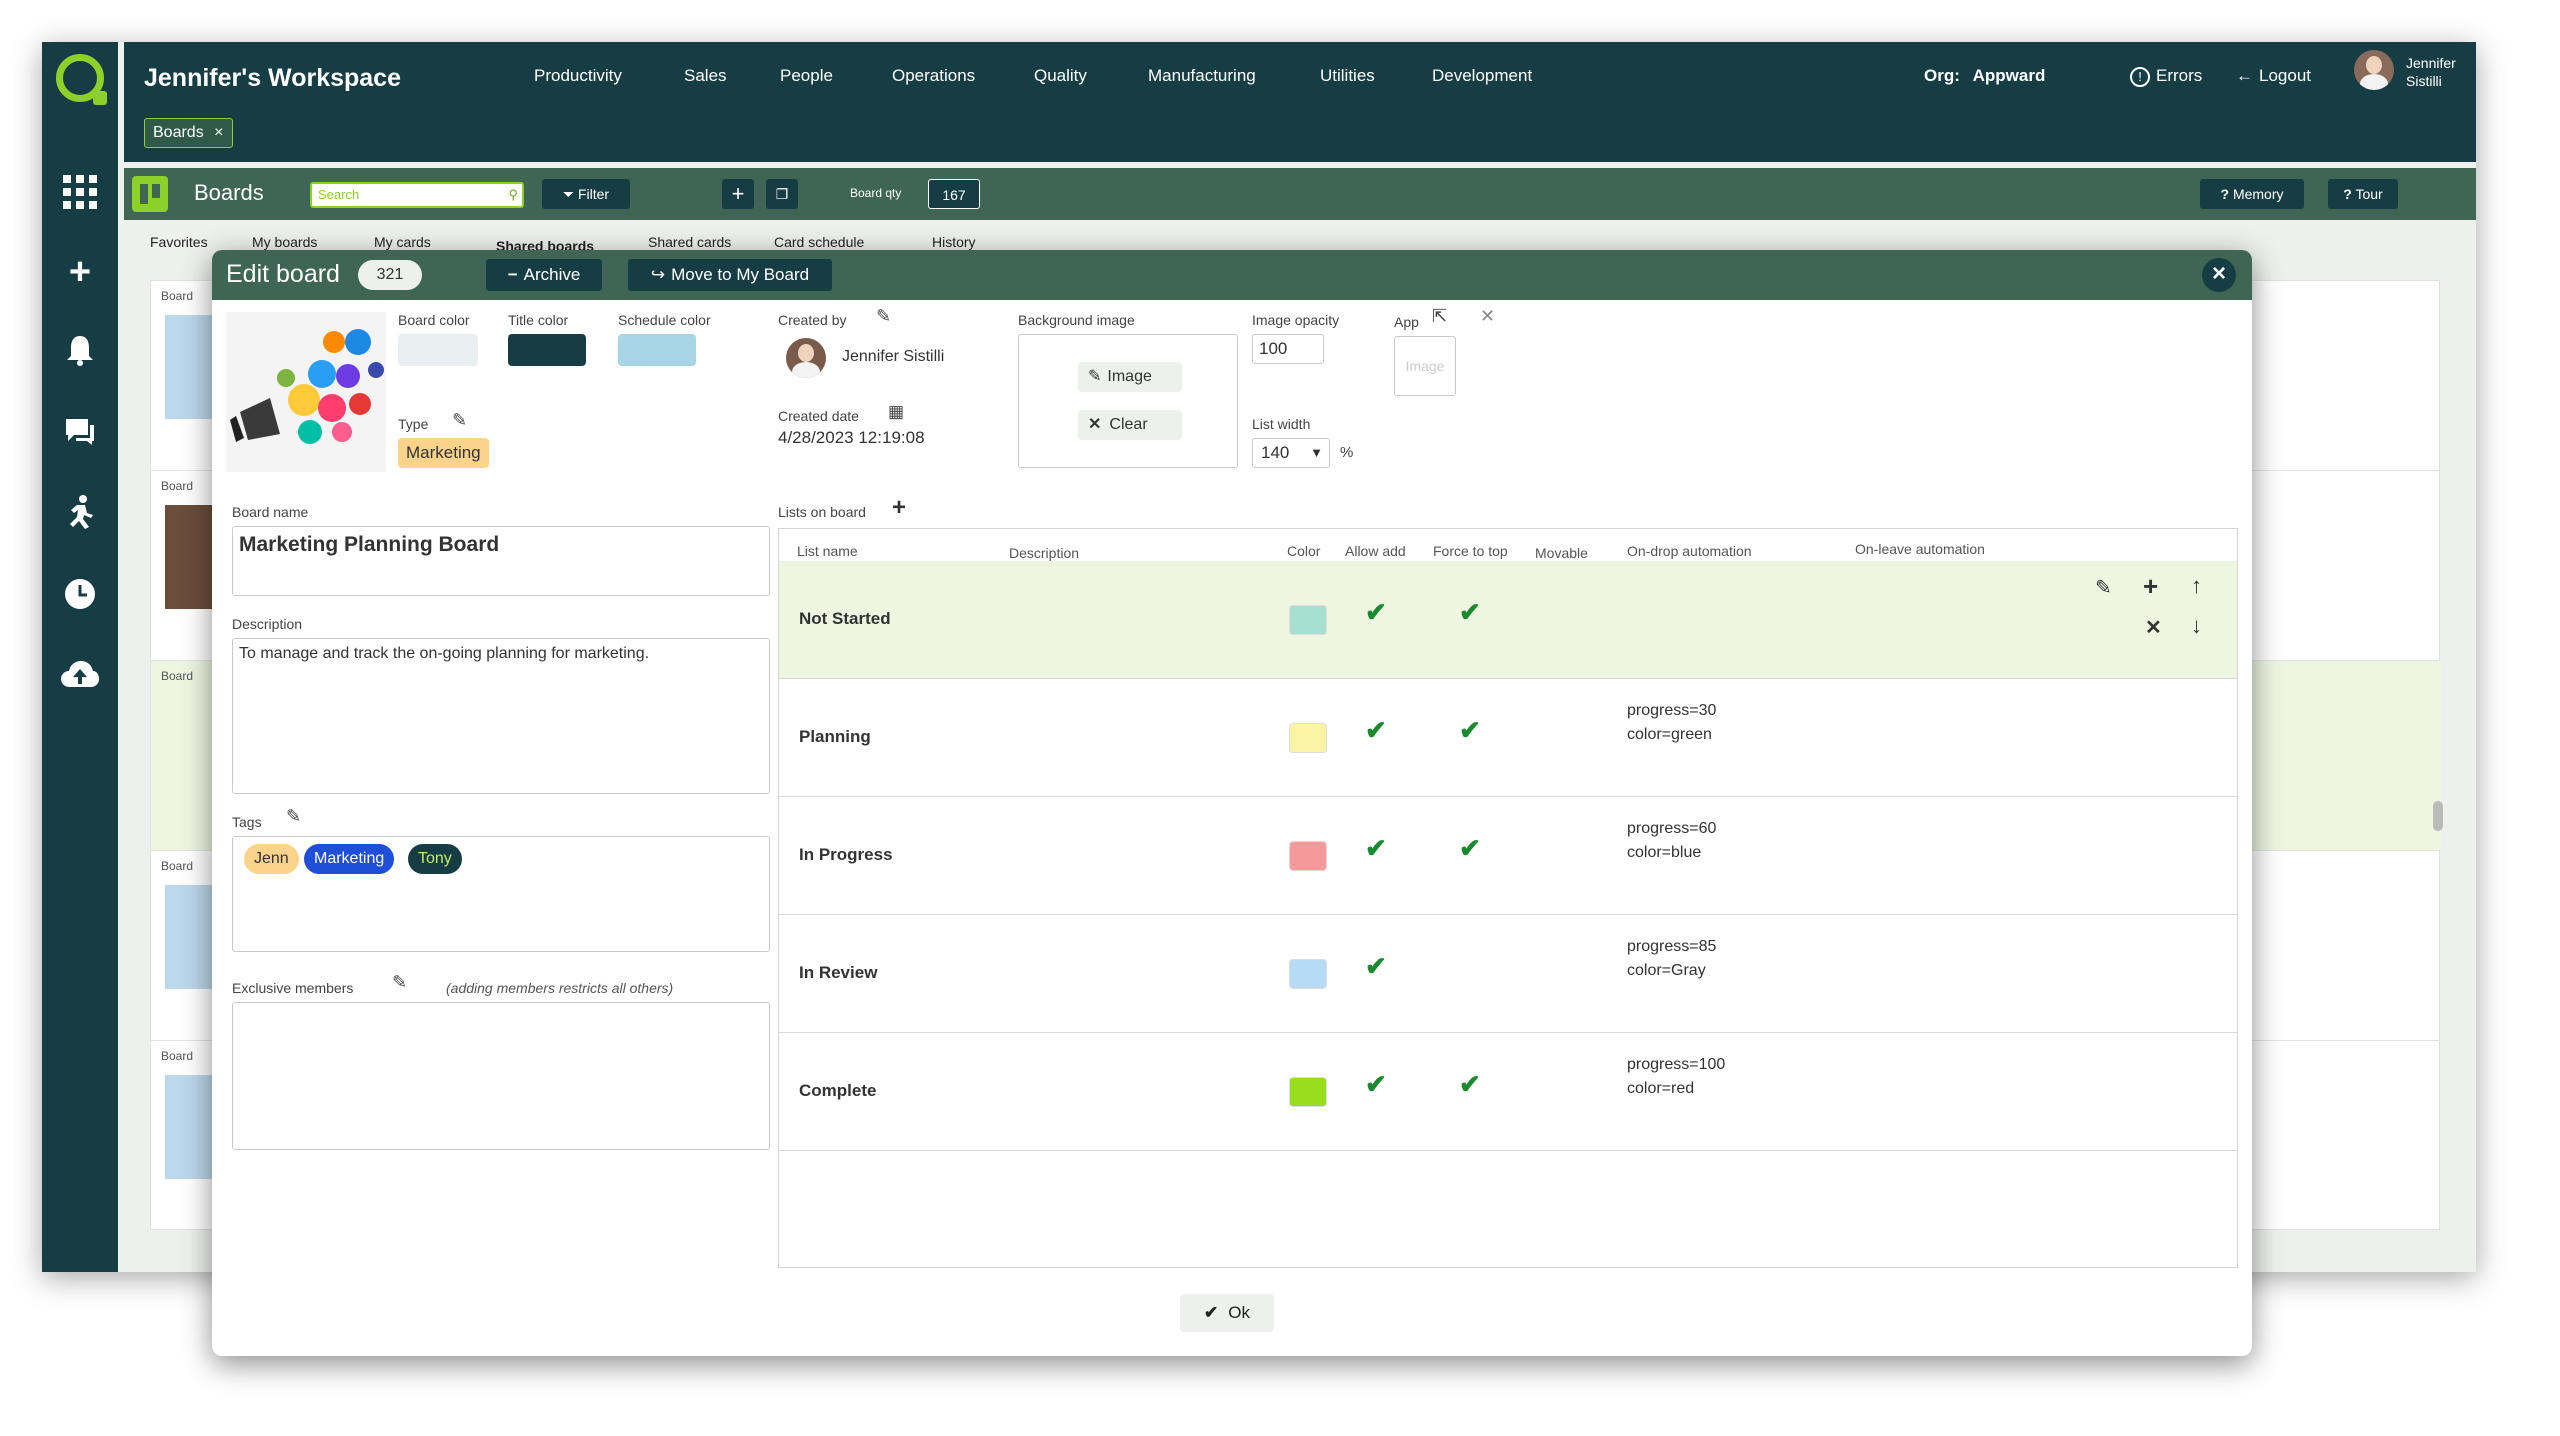 The image size is (2560, 1436). I want to click on app-image-box: Image, so click(1425, 366).